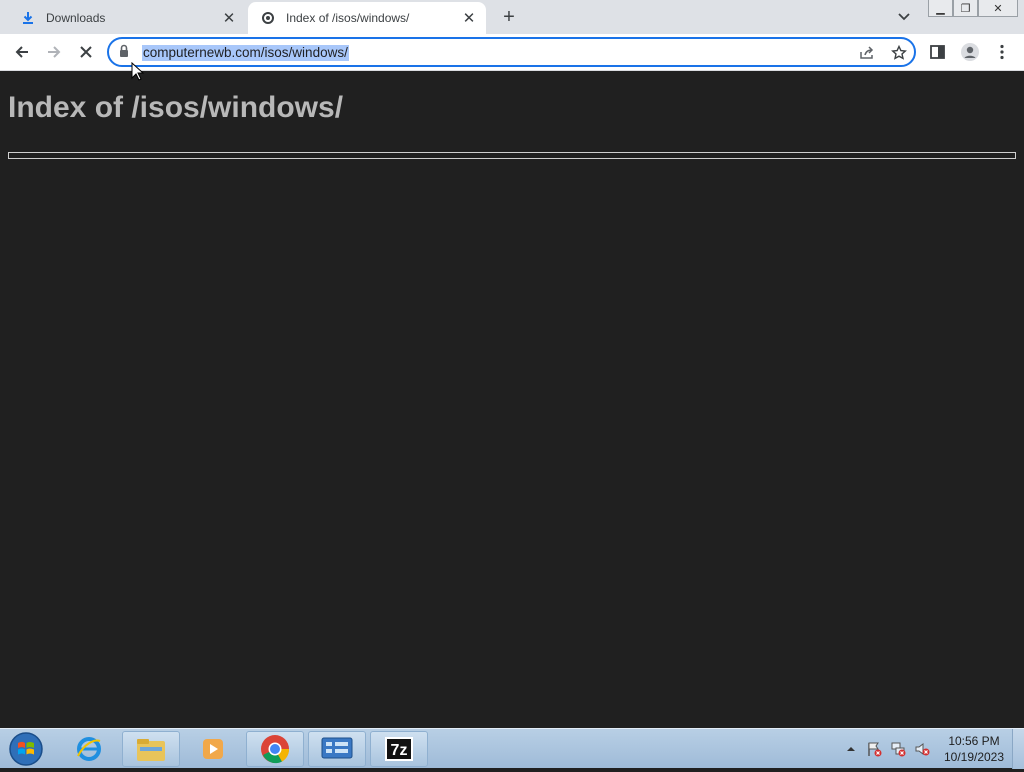 The image size is (1024, 772). I want to click on browser-toolbar: computernewb.com/isos/windows/, so click(512, 52).